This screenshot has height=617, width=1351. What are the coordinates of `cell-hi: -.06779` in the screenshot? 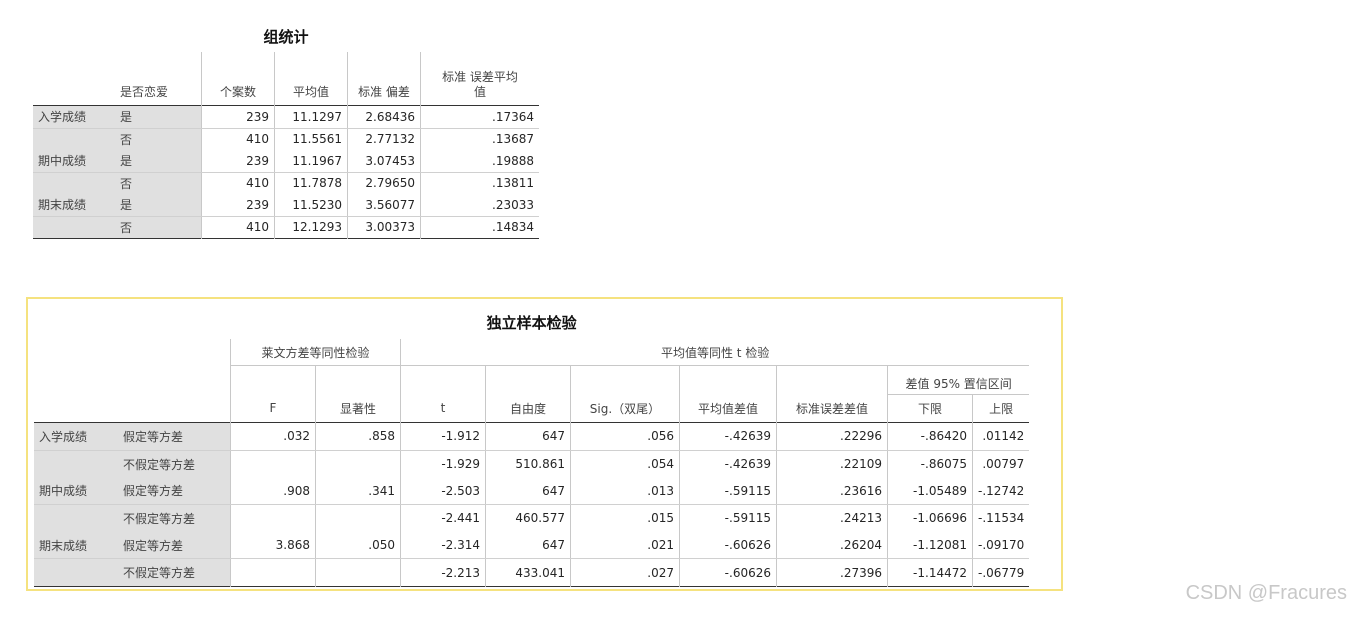 It's located at (1001, 572).